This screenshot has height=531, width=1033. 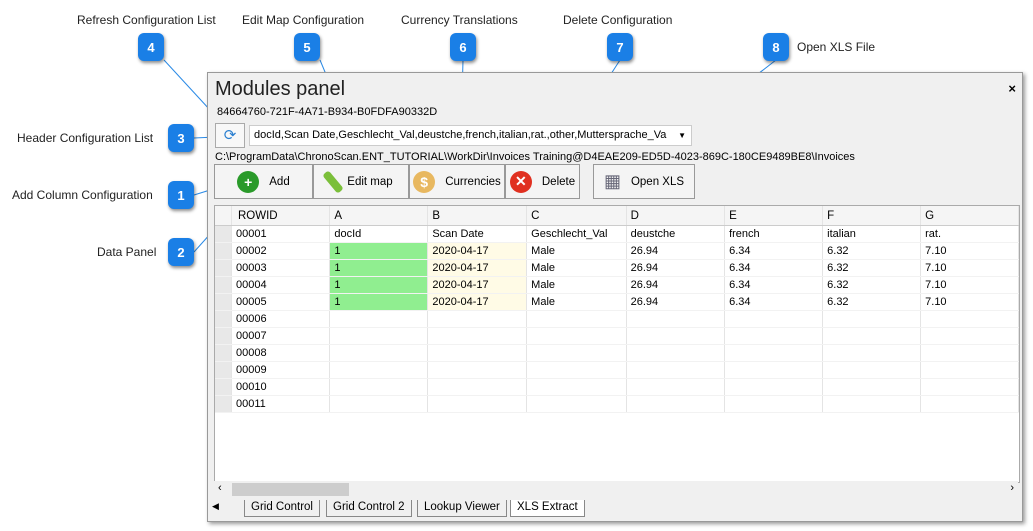 What do you see at coordinates (290, 489) in the screenshot?
I see `scrollbar-thumb` at bounding box center [290, 489].